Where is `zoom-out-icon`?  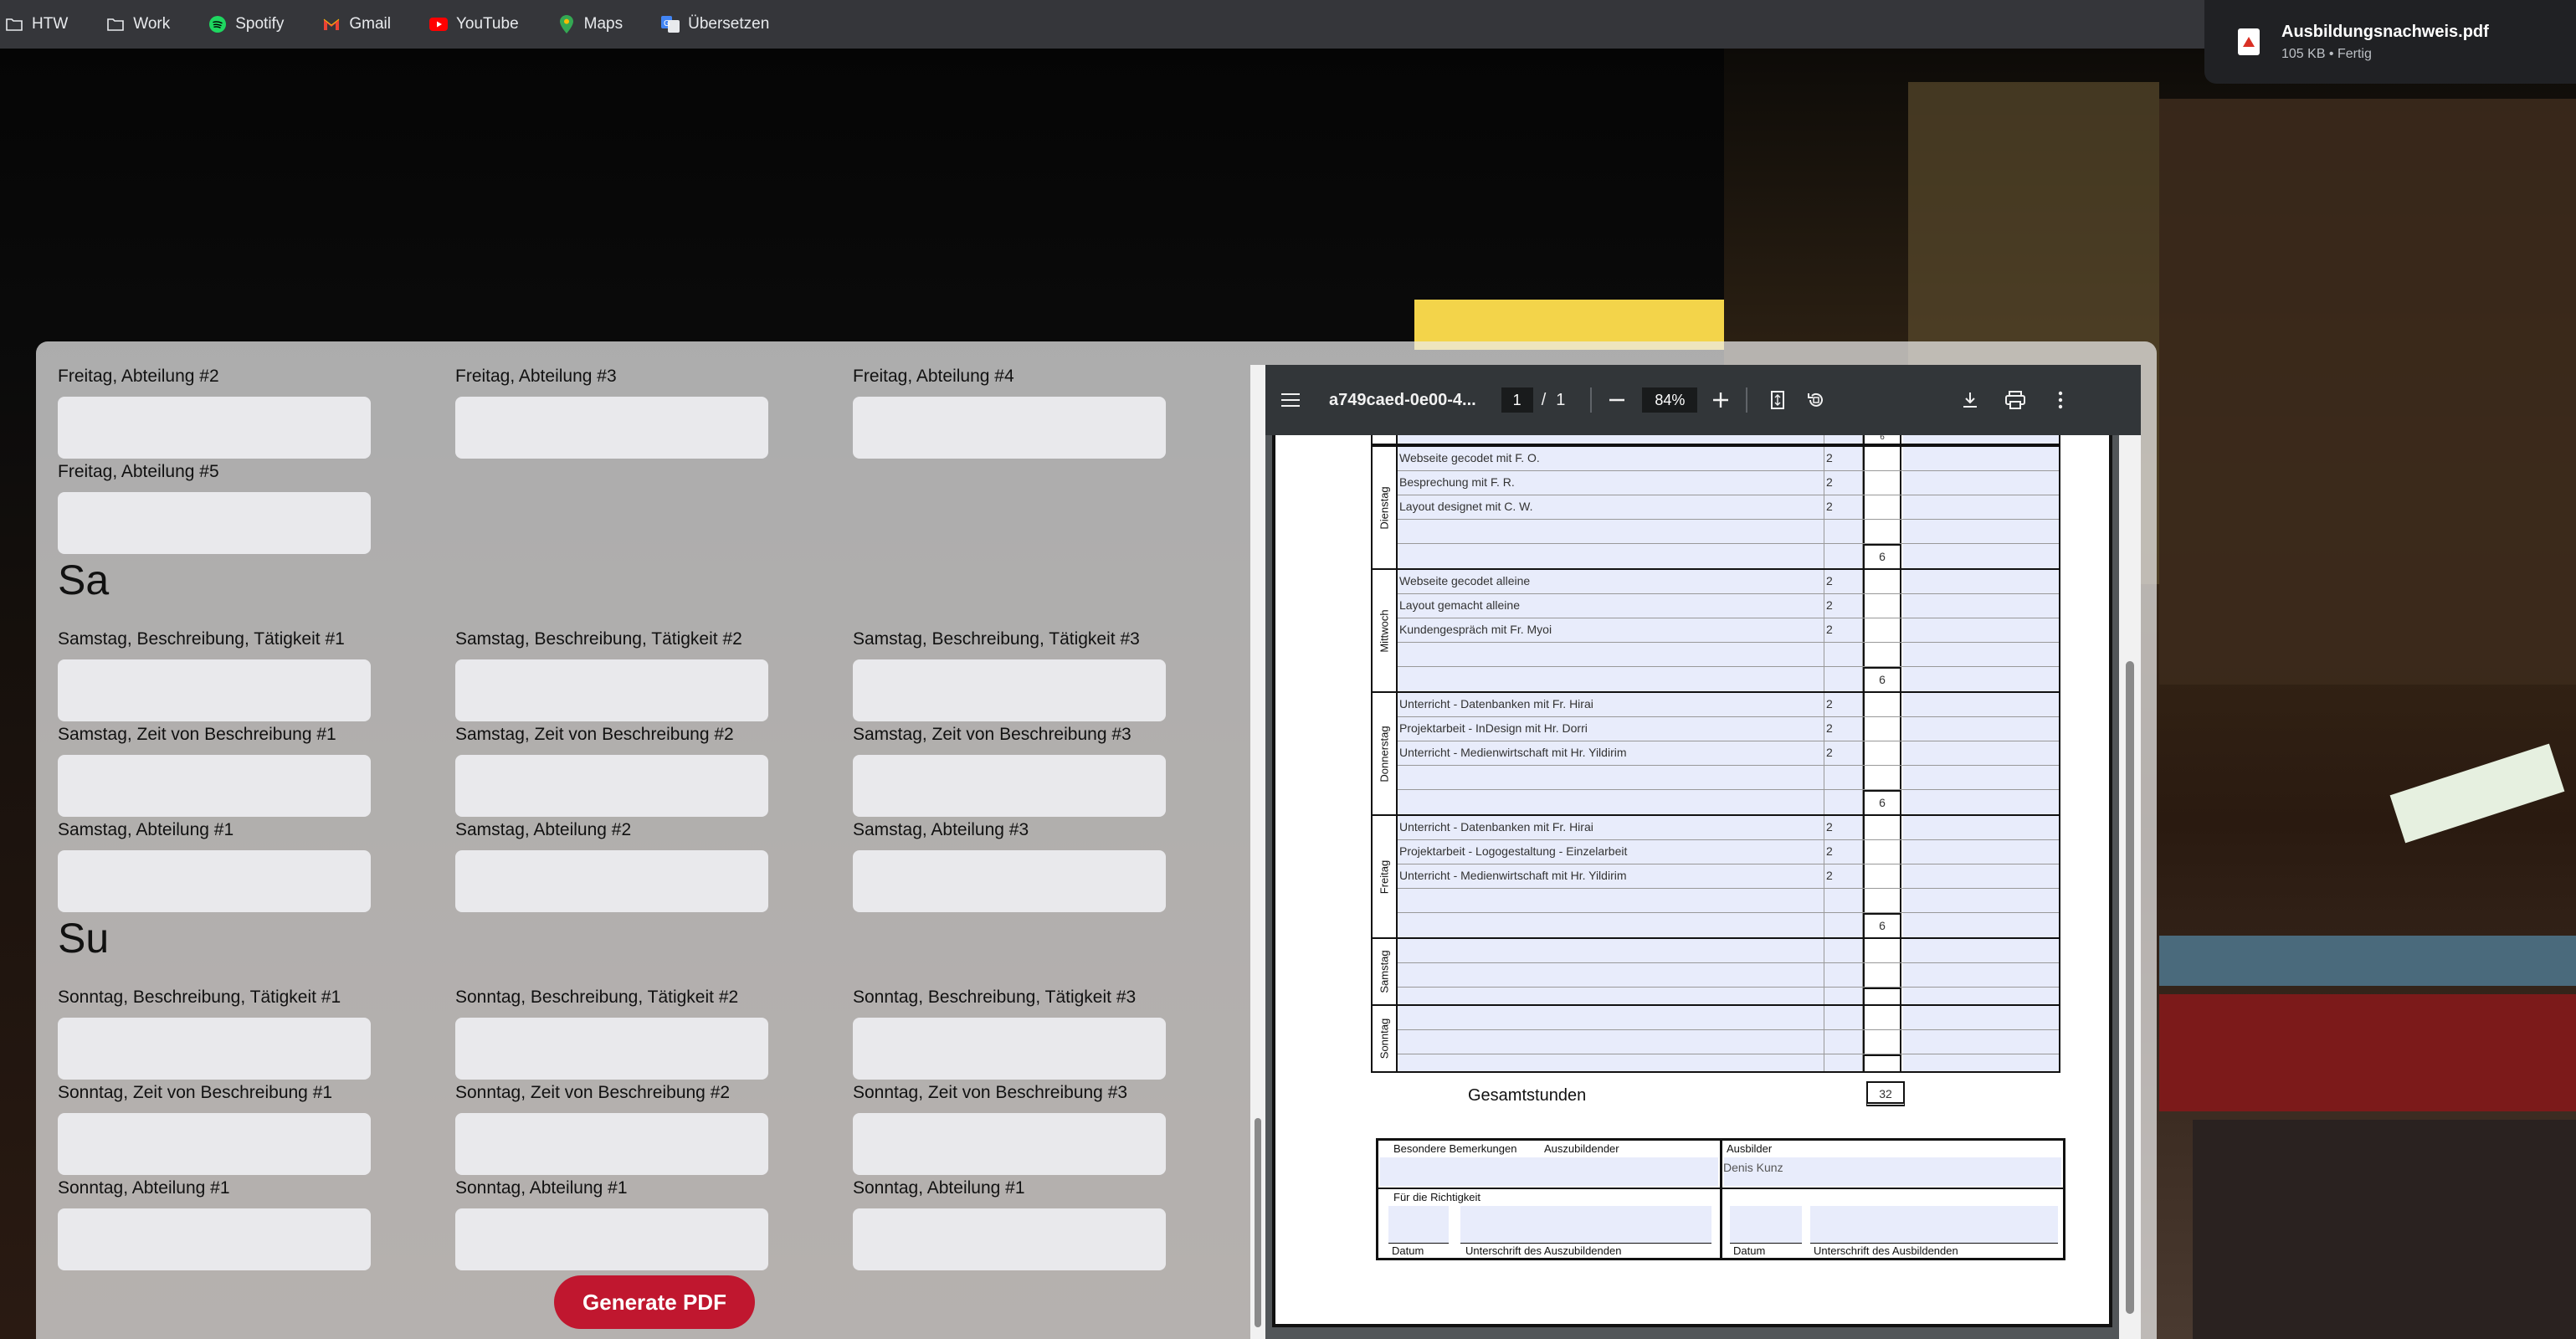
zoom-out-icon is located at coordinates (1617, 400).